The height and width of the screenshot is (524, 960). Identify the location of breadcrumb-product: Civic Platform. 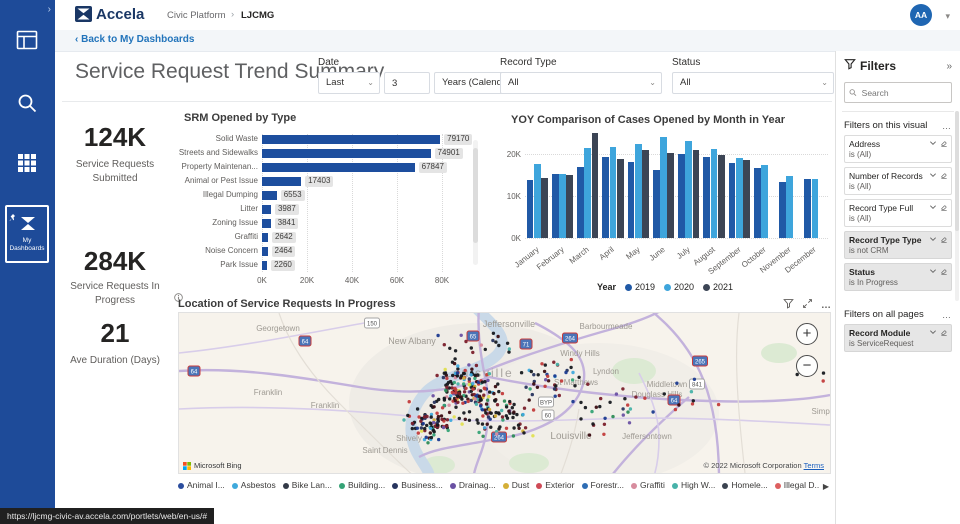
(196, 15).